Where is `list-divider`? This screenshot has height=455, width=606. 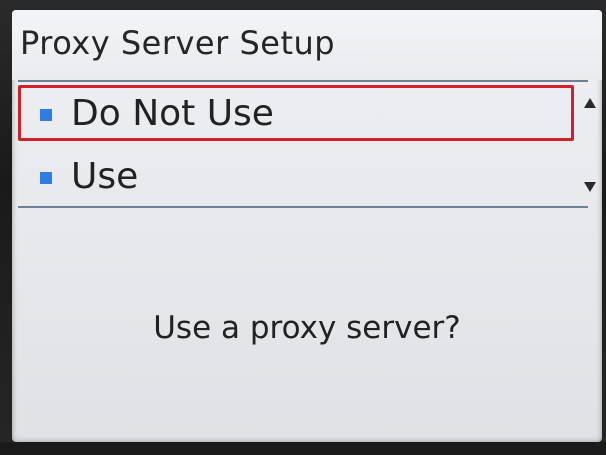
list-divider is located at coordinates (303, 207).